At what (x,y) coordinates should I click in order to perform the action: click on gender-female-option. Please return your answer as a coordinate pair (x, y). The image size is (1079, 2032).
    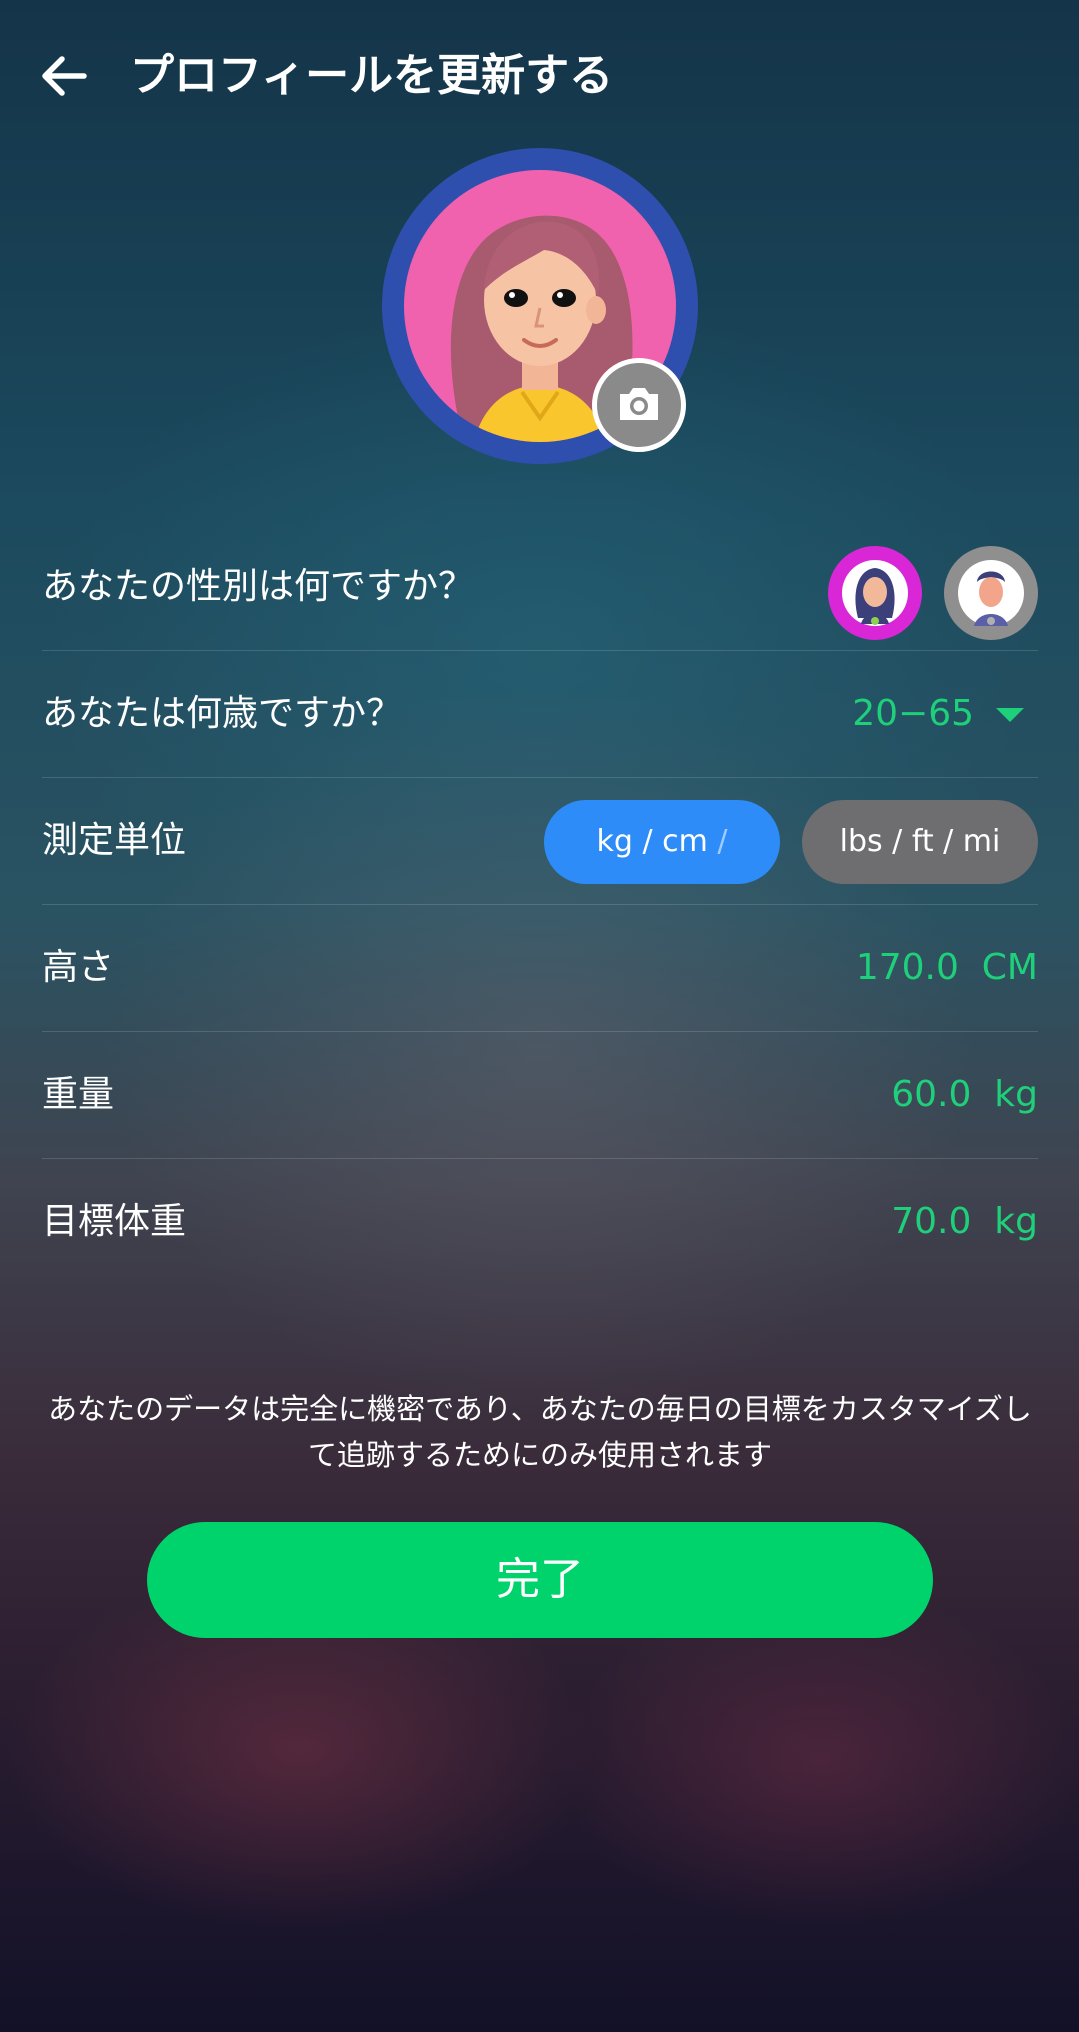
    Looking at the image, I should click on (875, 593).